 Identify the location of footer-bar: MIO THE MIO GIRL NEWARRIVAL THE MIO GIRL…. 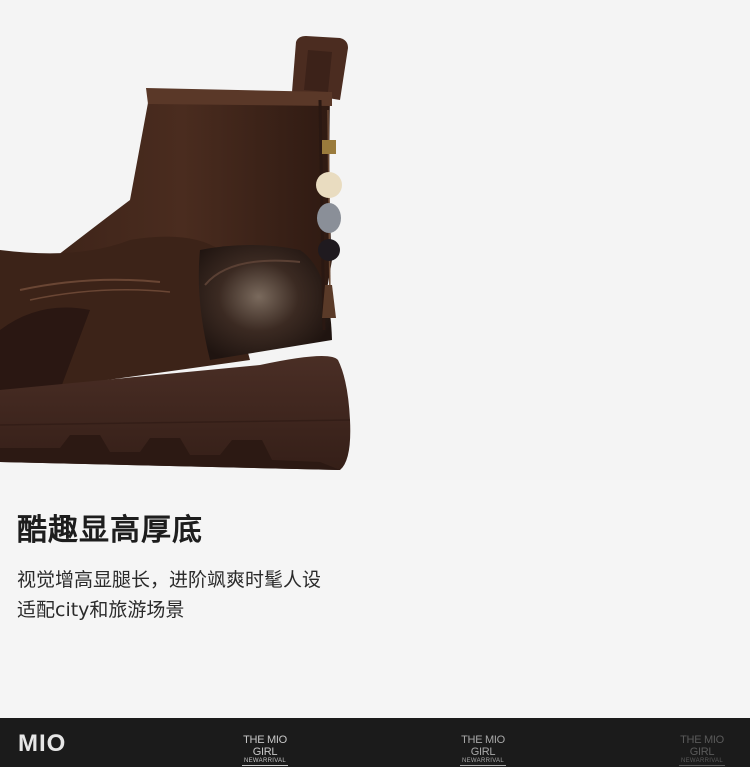
(375, 742).